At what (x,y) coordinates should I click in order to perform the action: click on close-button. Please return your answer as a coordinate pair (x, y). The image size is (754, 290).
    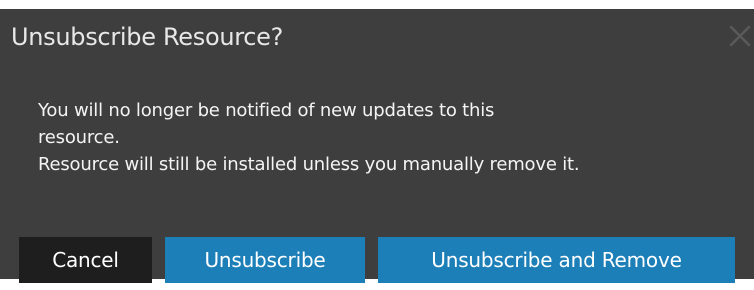
    Looking at the image, I should click on (740, 36).